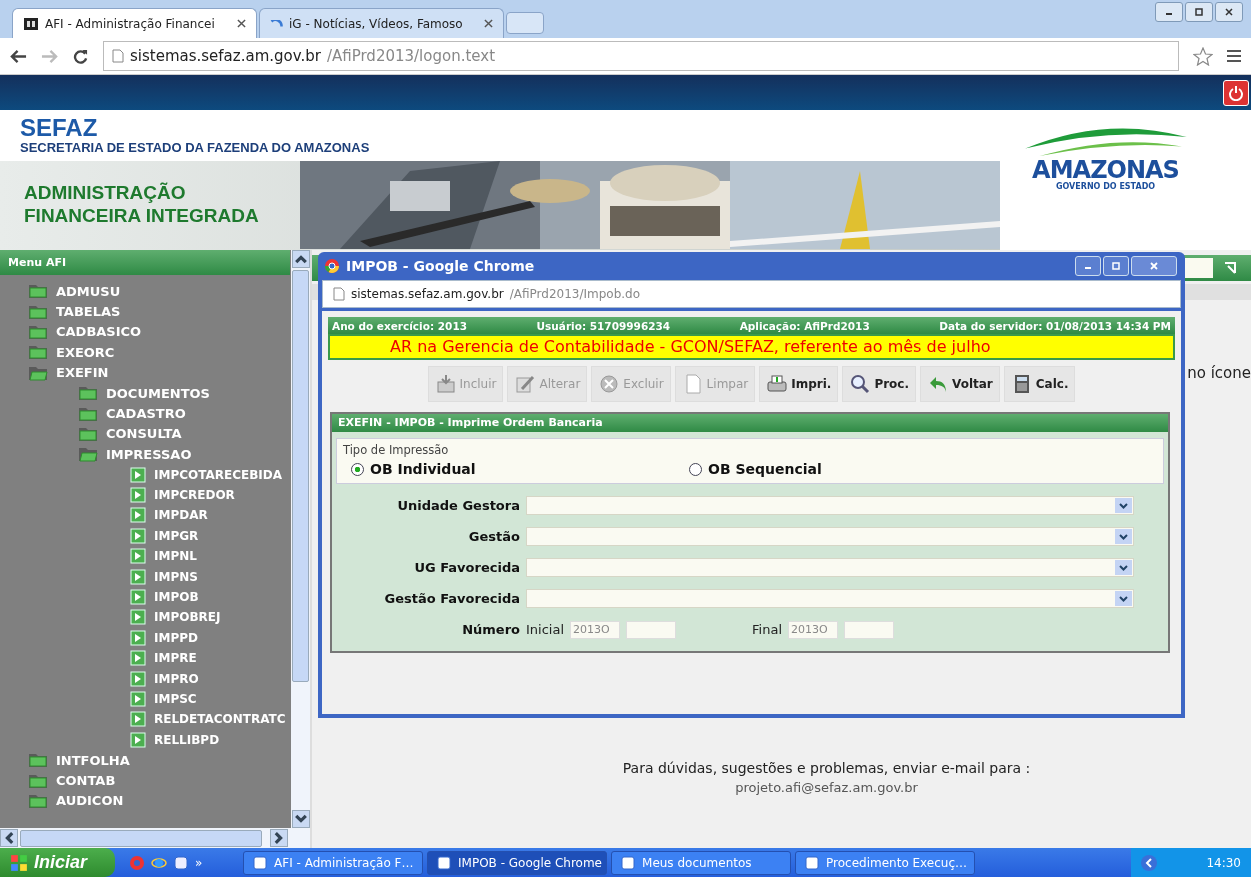 The width and height of the screenshot is (1251, 877). I want to click on email-link: projeto.afi@sefaz.am.gov.br, so click(826, 788).